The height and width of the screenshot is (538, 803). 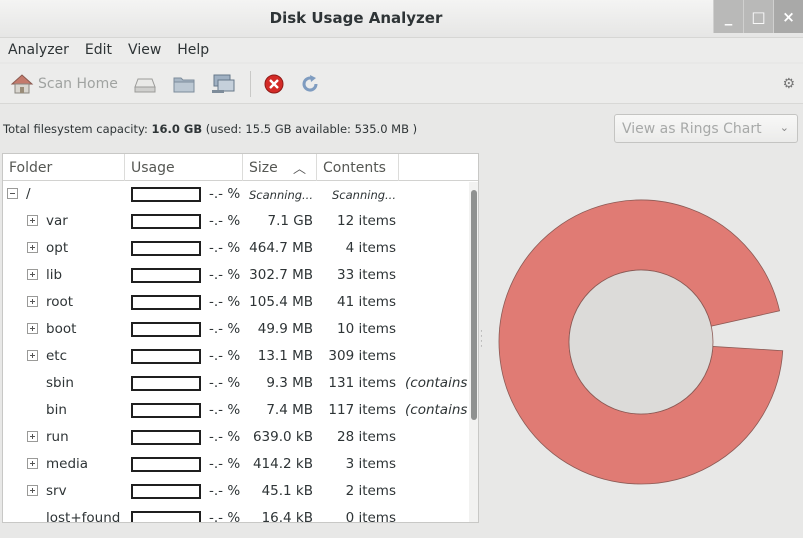 I want to click on close-button: ×, so click(x=788, y=16).